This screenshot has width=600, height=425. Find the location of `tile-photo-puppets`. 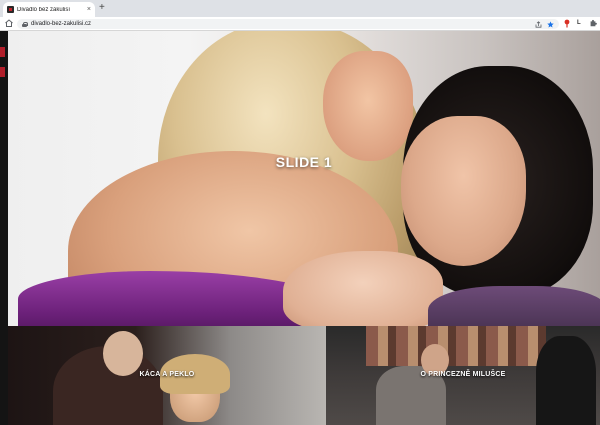

tile-photo-puppets is located at coordinates (456, 346).